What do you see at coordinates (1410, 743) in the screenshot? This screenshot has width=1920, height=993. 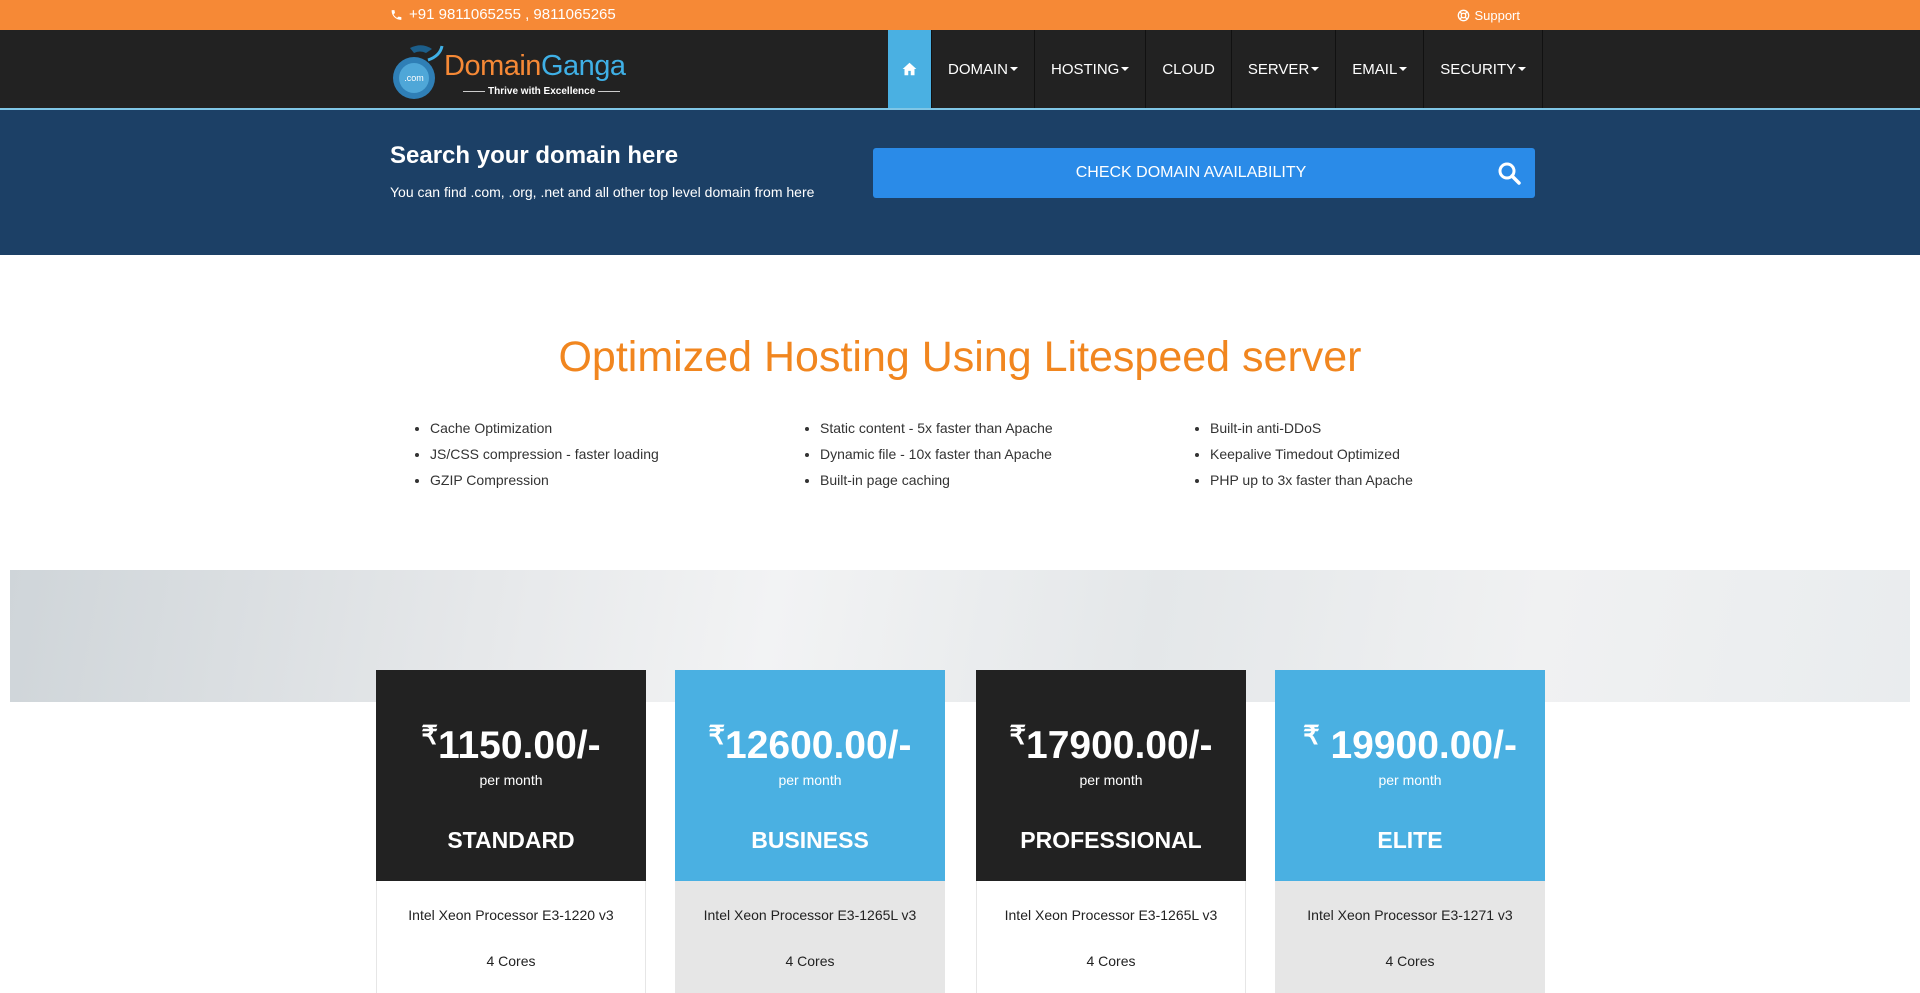 I see `plan-price: ₹ 19900.00/-` at bounding box center [1410, 743].